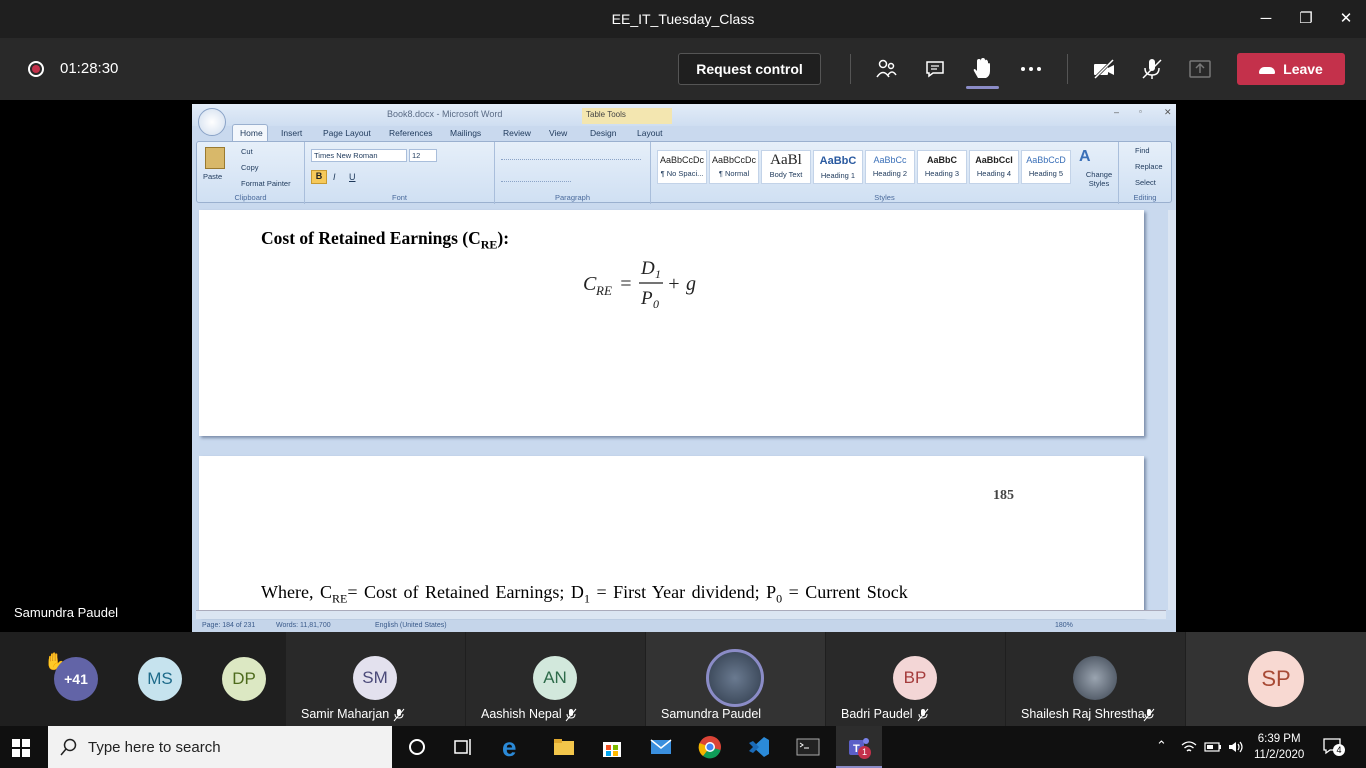 The width and height of the screenshot is (1366, 768). Describe the element at coordinates (564, 747) in the screenshot. I see `file-explorer-icon` at that location.